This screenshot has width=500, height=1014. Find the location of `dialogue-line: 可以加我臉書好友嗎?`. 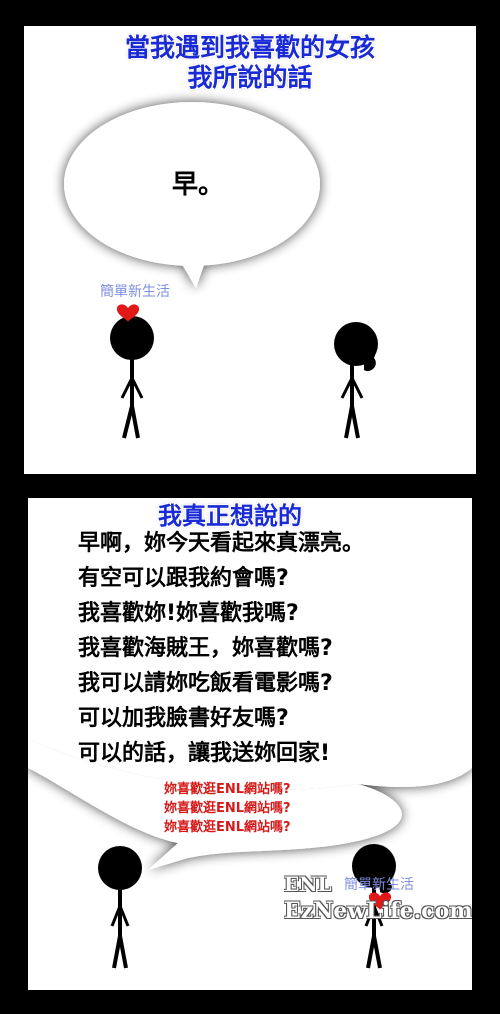

dialogue-line: 可以加我臉書好友嗎? is located at coordinates (183, 718).